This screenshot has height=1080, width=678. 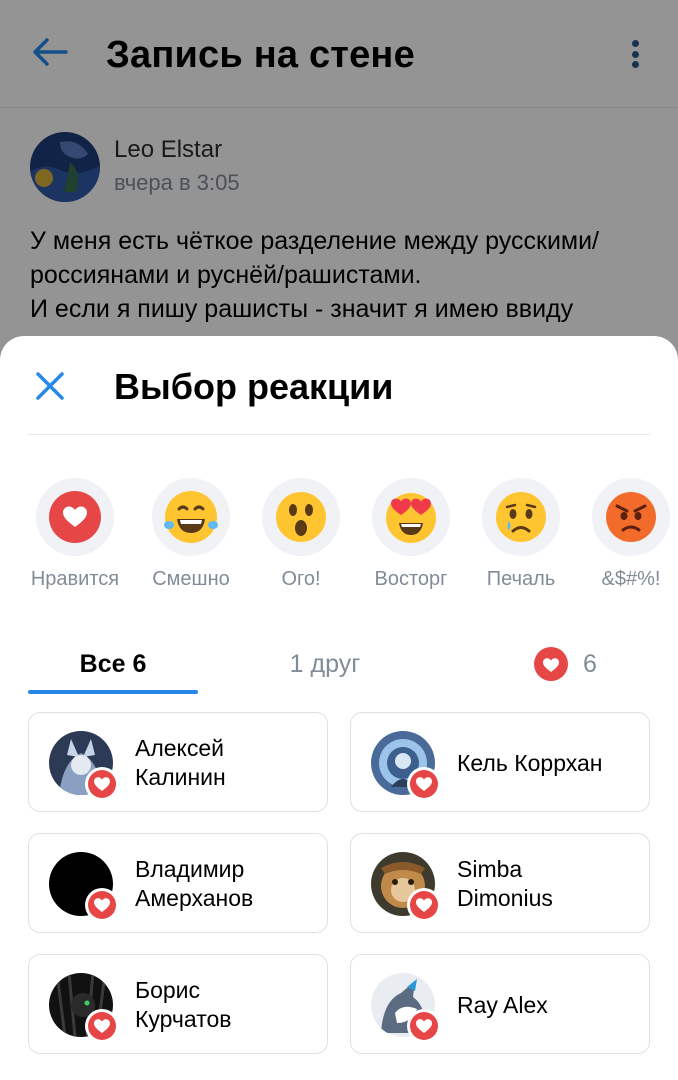 I want to click on user-name-line: Калинин, so click(x=180, y=777).